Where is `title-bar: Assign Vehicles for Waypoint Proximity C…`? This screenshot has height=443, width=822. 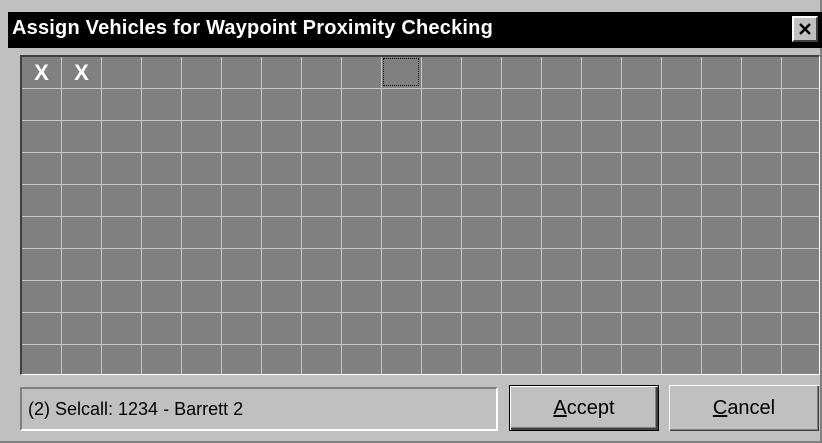 title-bar: Assign Vehicles for Waypoint Proximity C… is located at coordinates (415, 30).